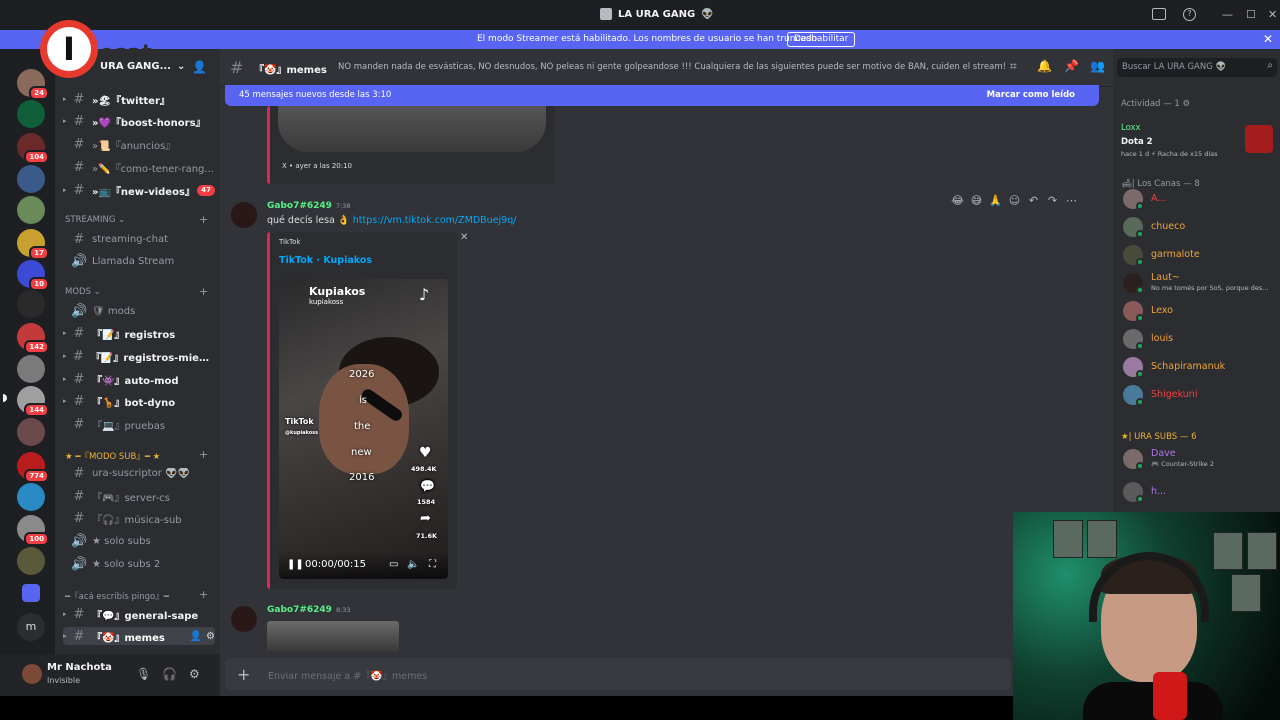 This screenshot has width=1280, height=720. Describe the element at coordinates (139, 379) in the screenshot. I see `channel-auto-mod: ▸ # 『👾』auto-mod` at that location.